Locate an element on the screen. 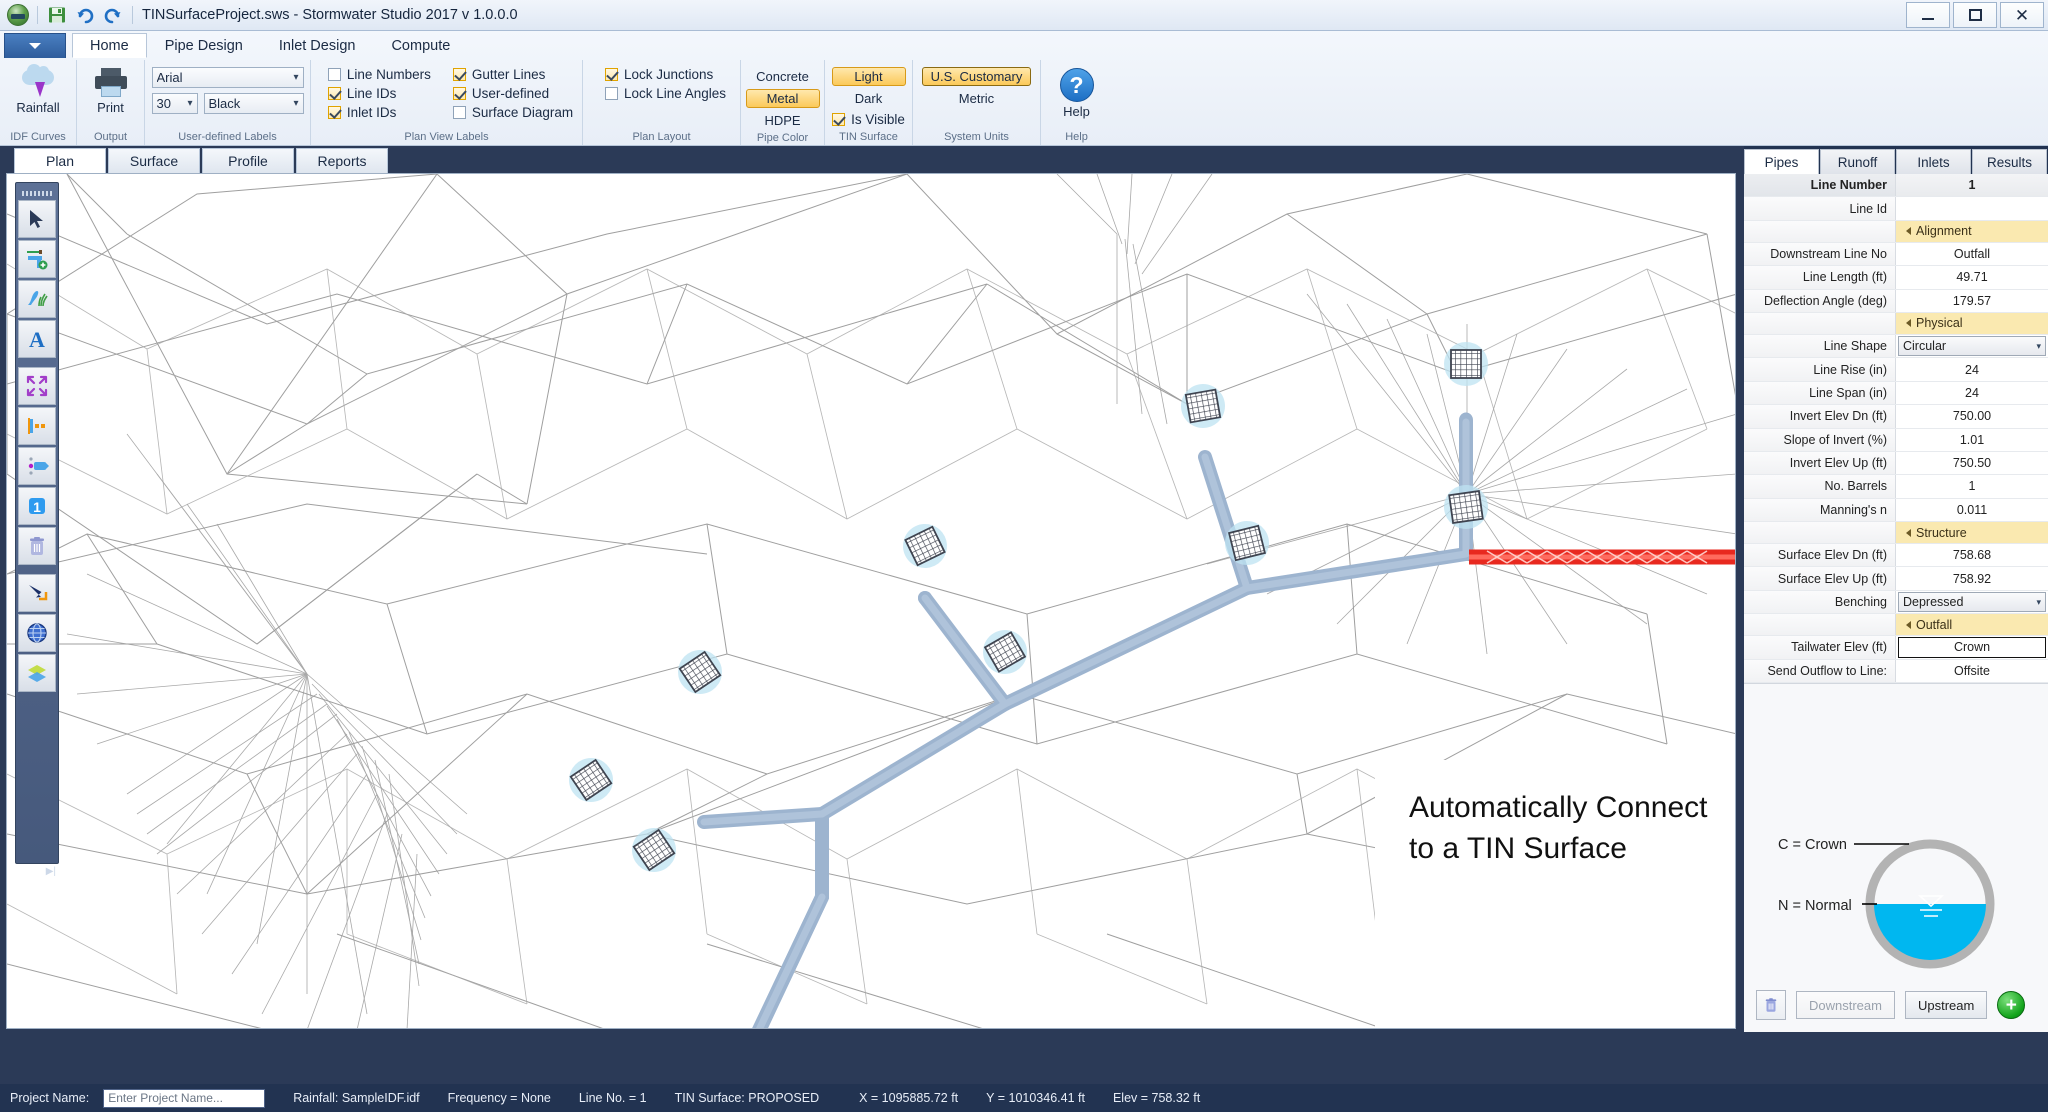 Image resolution: width=2048 pixels, height=1112 pixels. property-row-tailwater-elev: Tailwater Elev (ft) Crown is located at coordinates (1896, 648).